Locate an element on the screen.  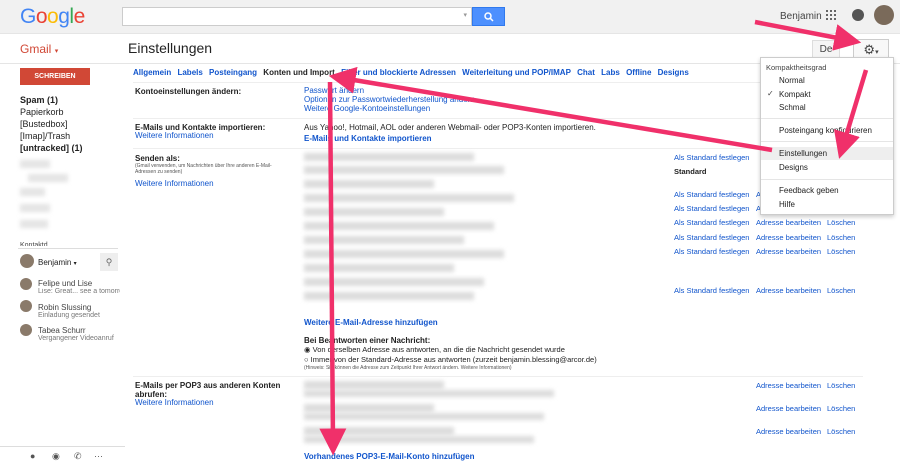
menu-item-configure-inbox: Posteingang konfigurieren is located at coordinates (825, 130).